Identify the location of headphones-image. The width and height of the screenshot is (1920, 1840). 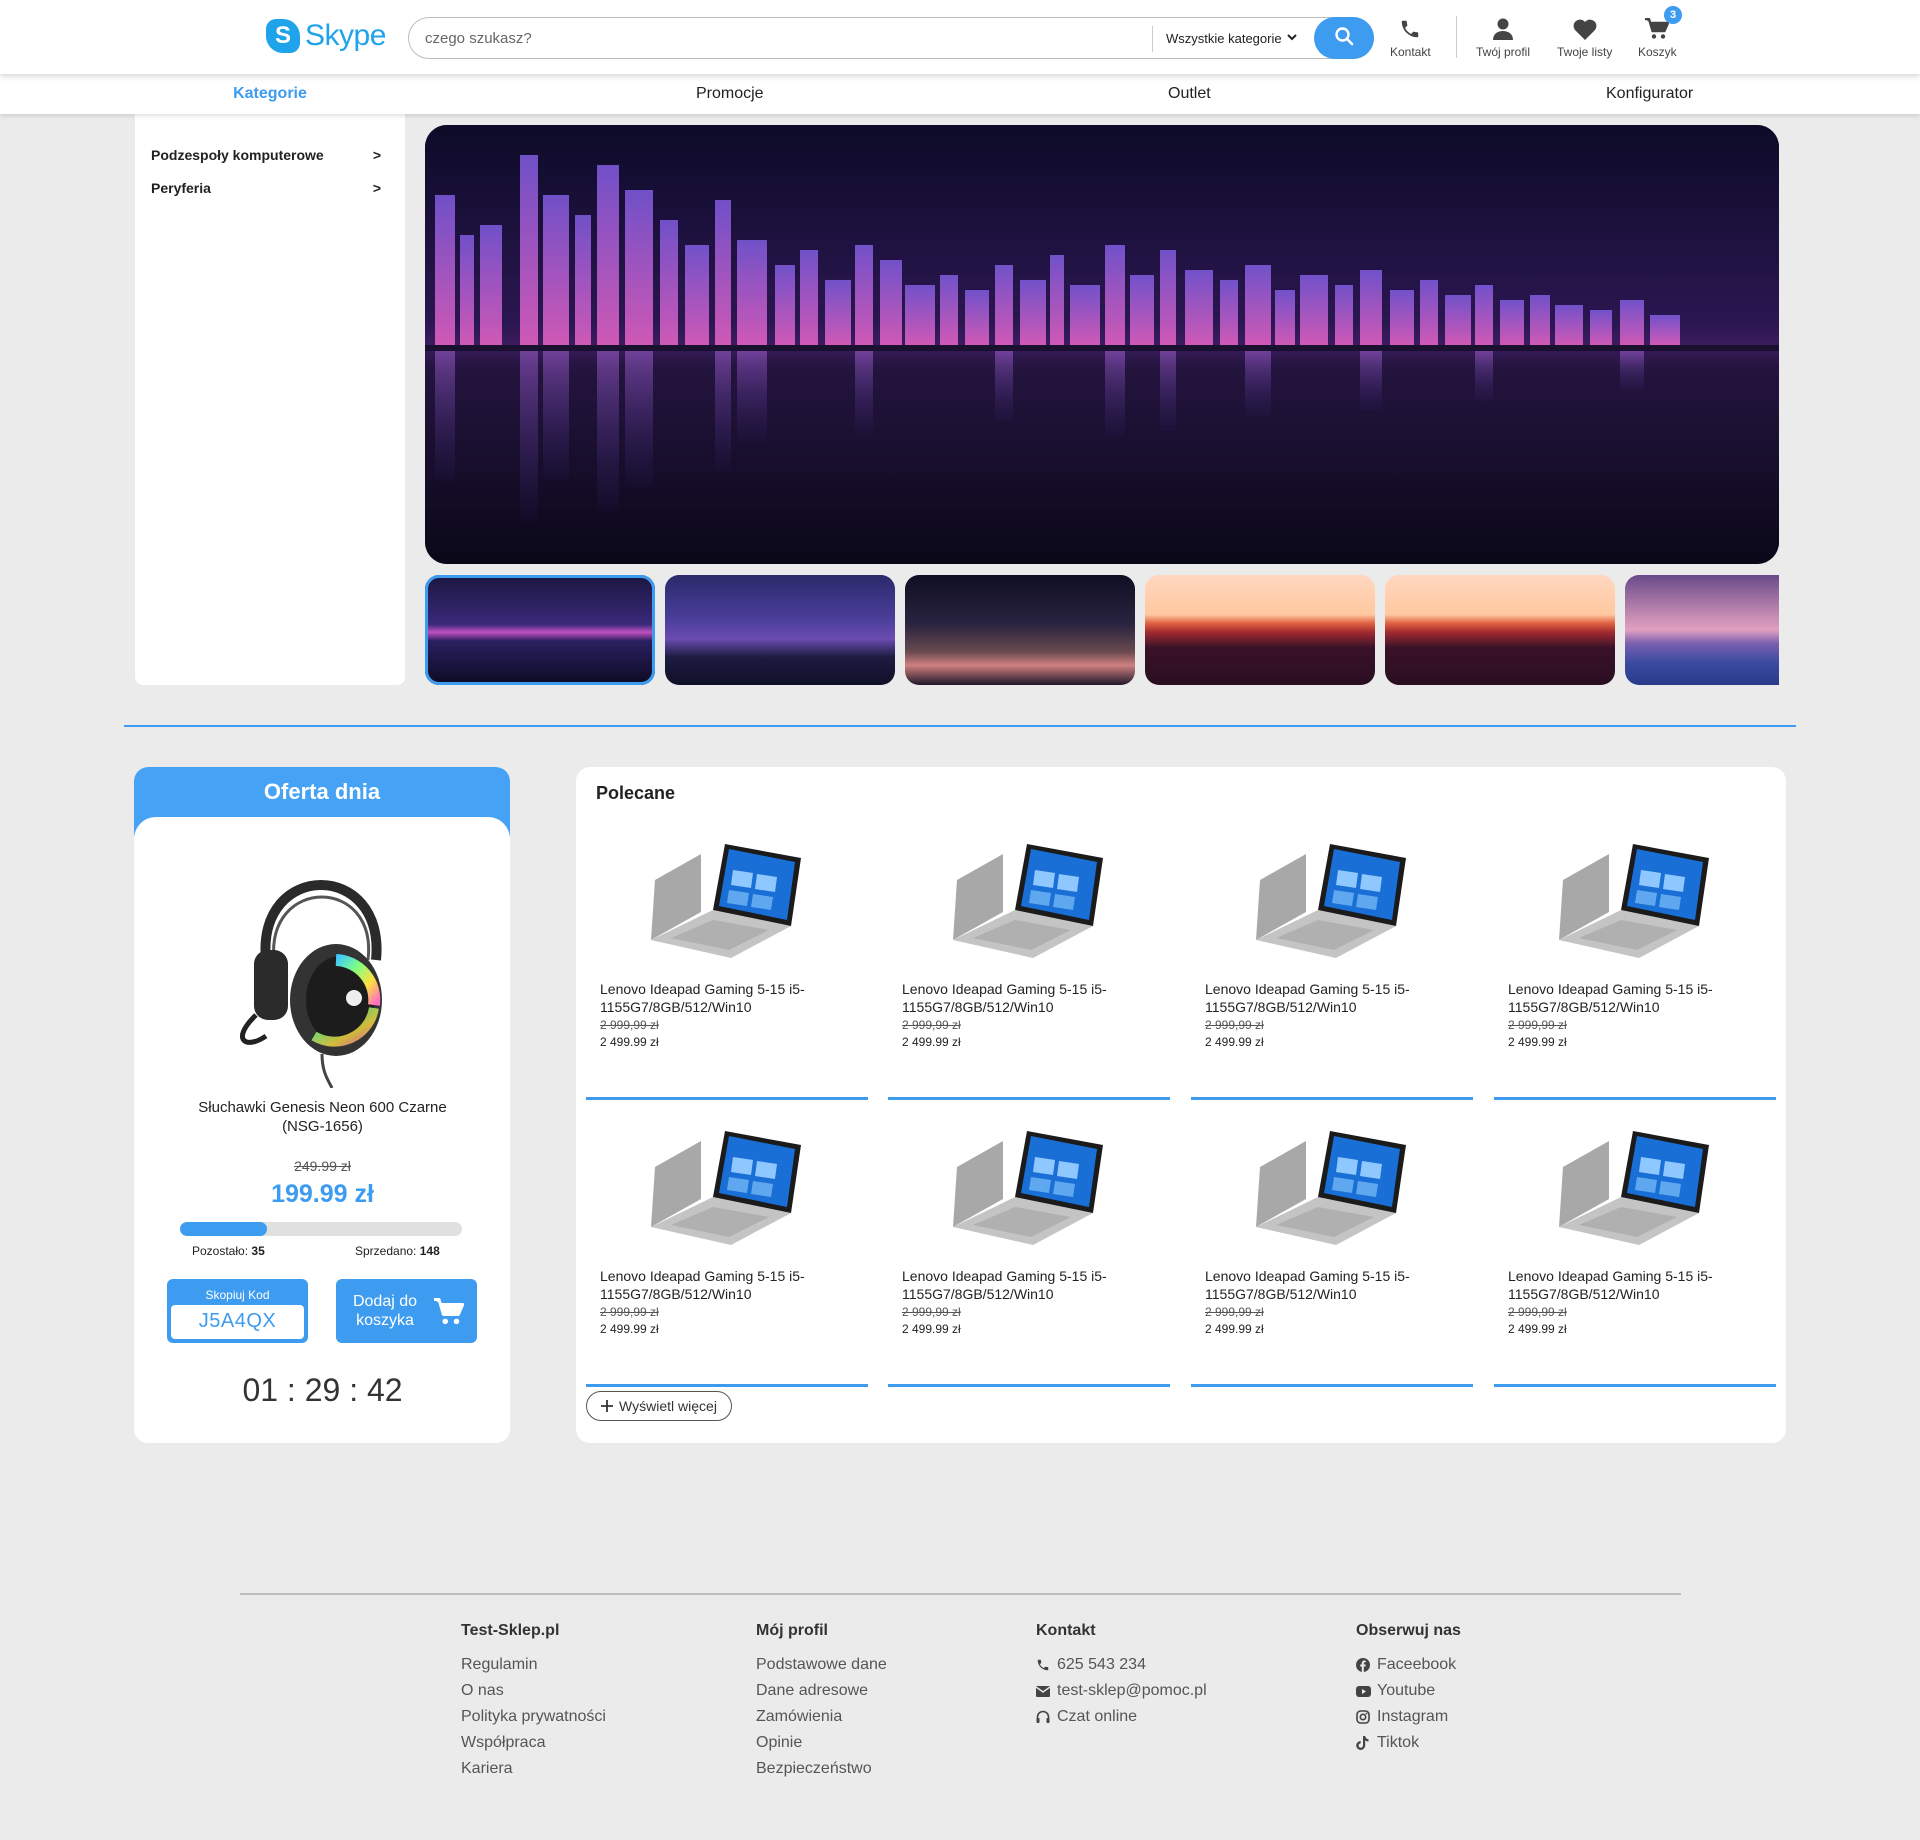
(322, 964).